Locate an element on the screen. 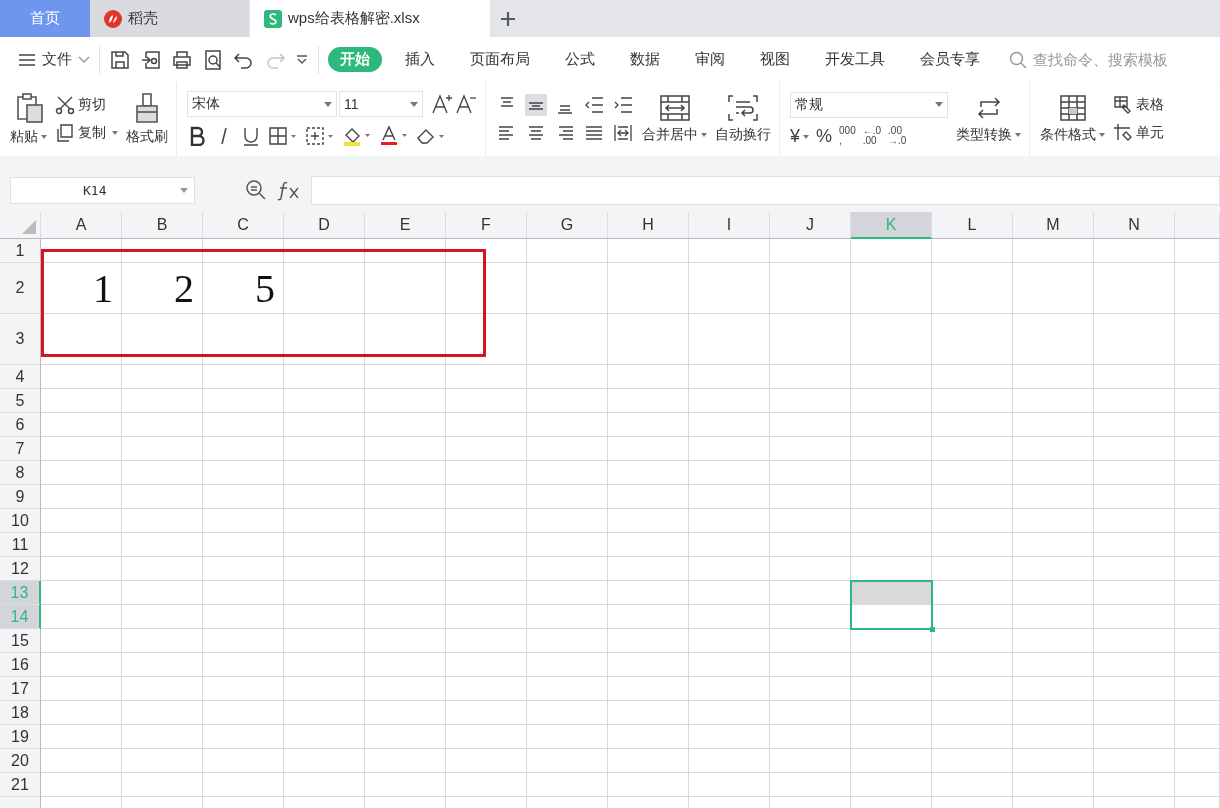 This screenshot has height=808, width=1220. conditional-format-button: 条件格式 is located at coordinates (1072, 119).